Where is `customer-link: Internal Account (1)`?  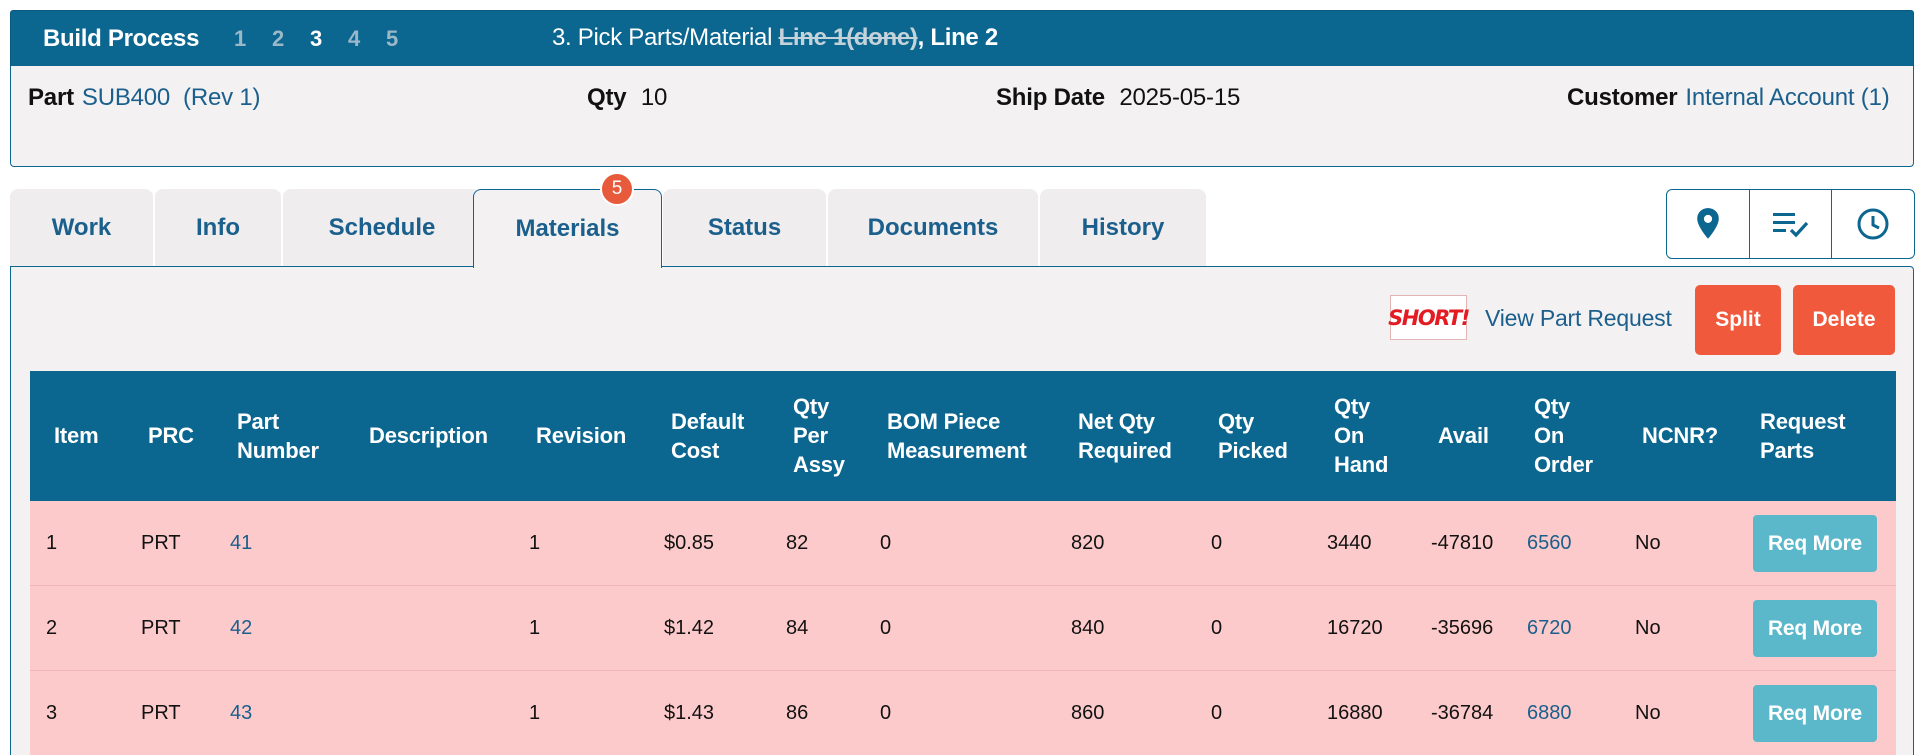 customer-link: Internal Account (1) is located at coordinates (1787, 97).